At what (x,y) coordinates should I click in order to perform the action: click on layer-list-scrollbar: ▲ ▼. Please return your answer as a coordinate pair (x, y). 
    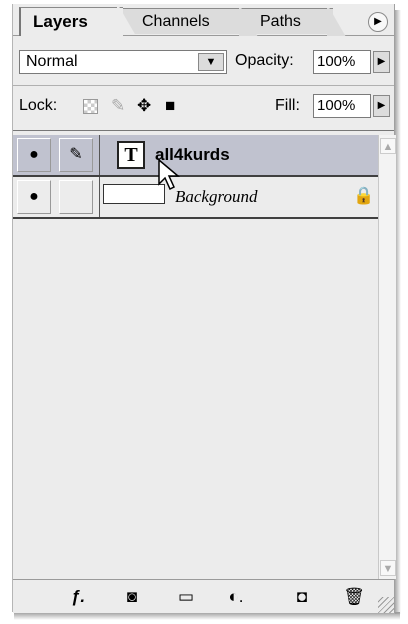
    Looking at the image, I should click on (387, 357).